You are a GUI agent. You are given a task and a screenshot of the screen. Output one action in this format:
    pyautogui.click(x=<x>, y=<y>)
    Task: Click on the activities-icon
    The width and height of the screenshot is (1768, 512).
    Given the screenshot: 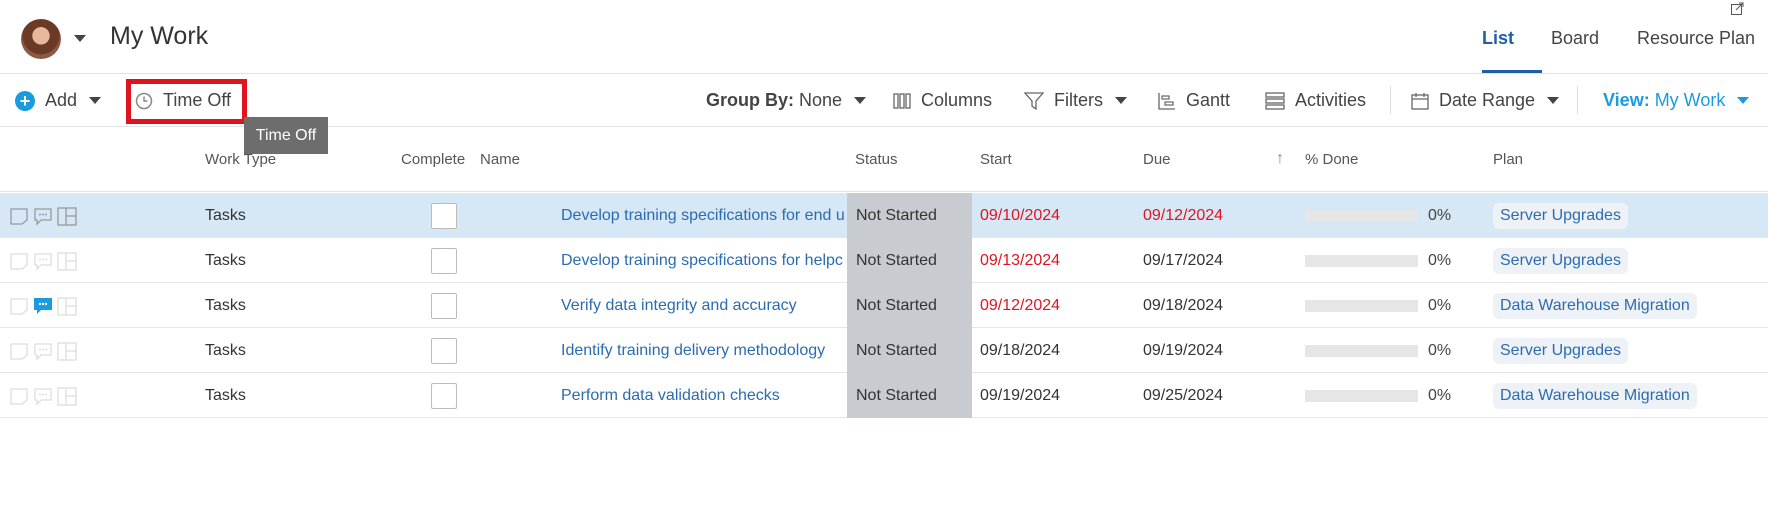 What is the action you would take?
    pyautogui.click(x=1275, y=100)
    